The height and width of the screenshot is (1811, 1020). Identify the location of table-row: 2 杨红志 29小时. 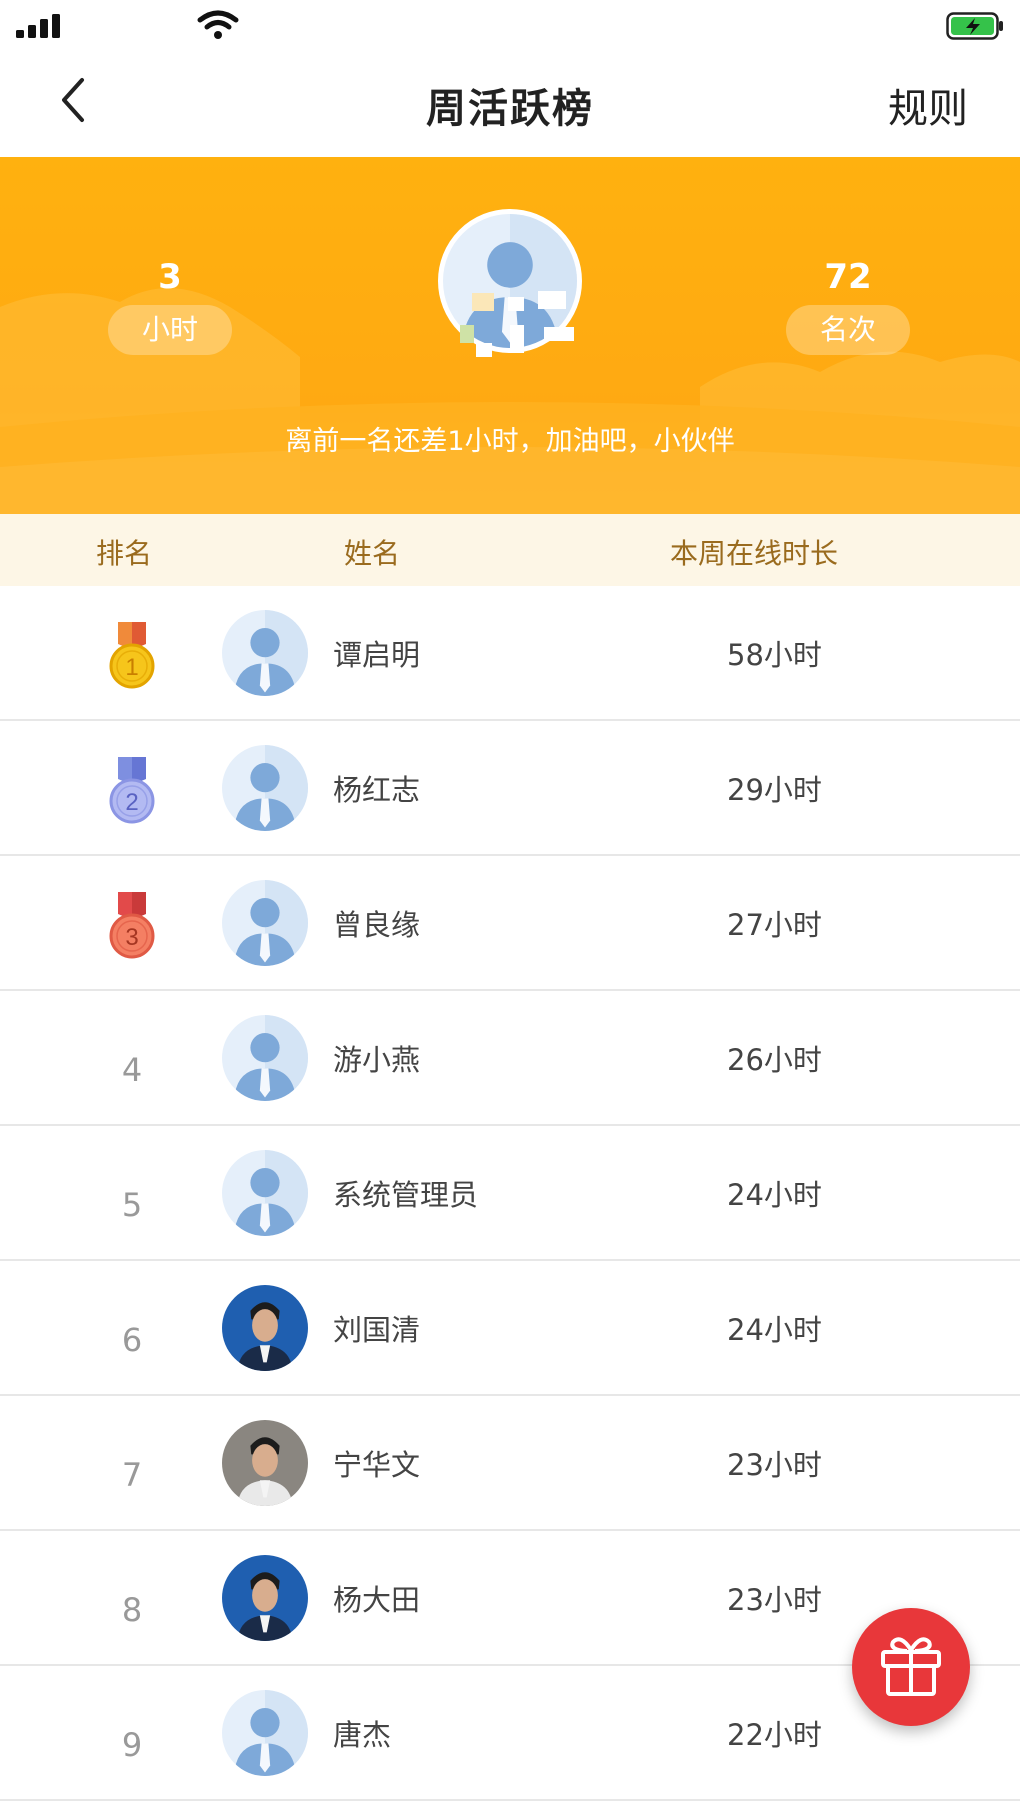
(510, 788).